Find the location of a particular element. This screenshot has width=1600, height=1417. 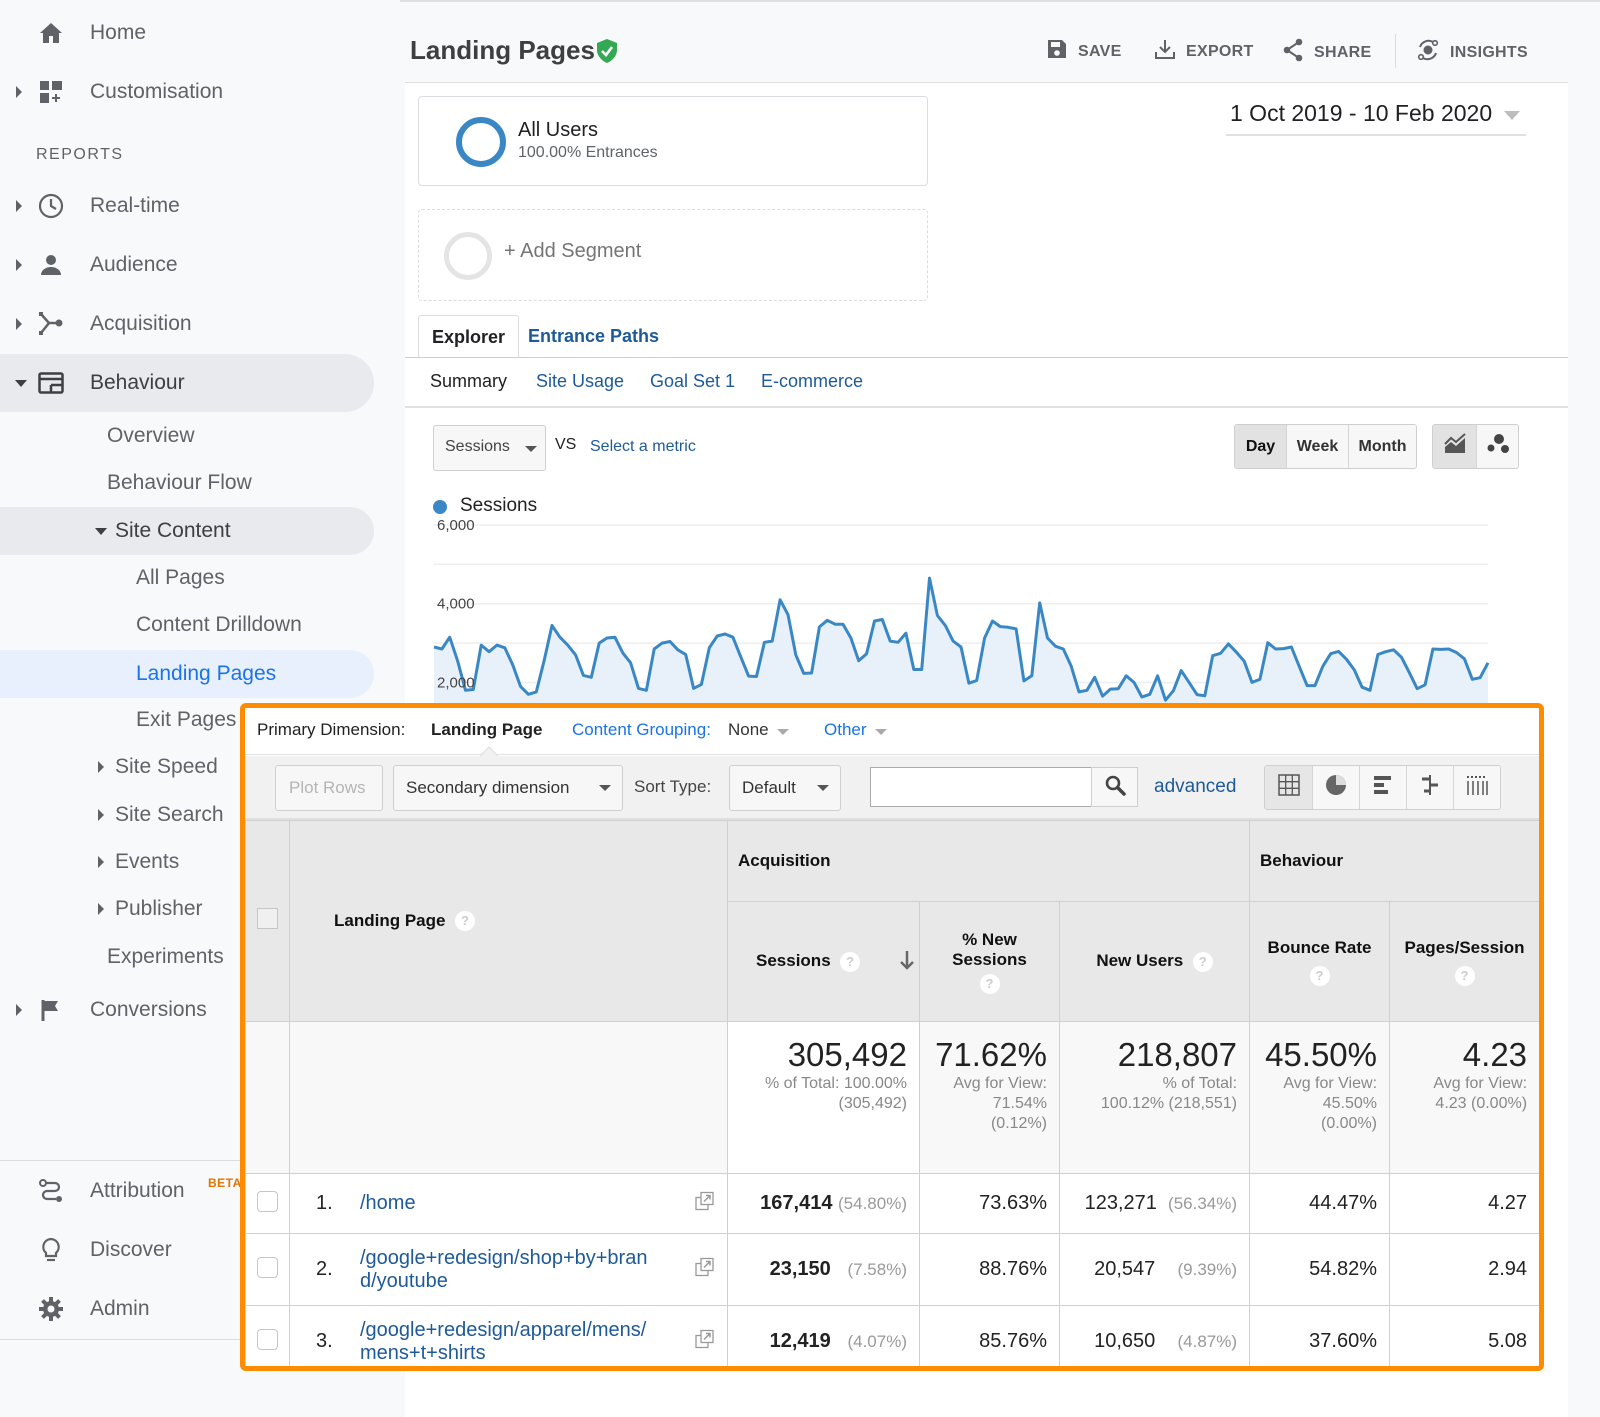

other-dimension-link: Other is located at coordinates (845, 730).